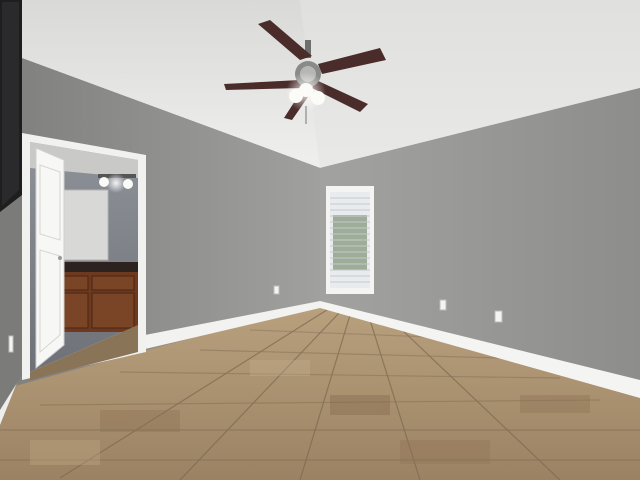 The width and height of the screenshot is (640, 480). I want to click on bathroom-mirror, so click(85, 225).